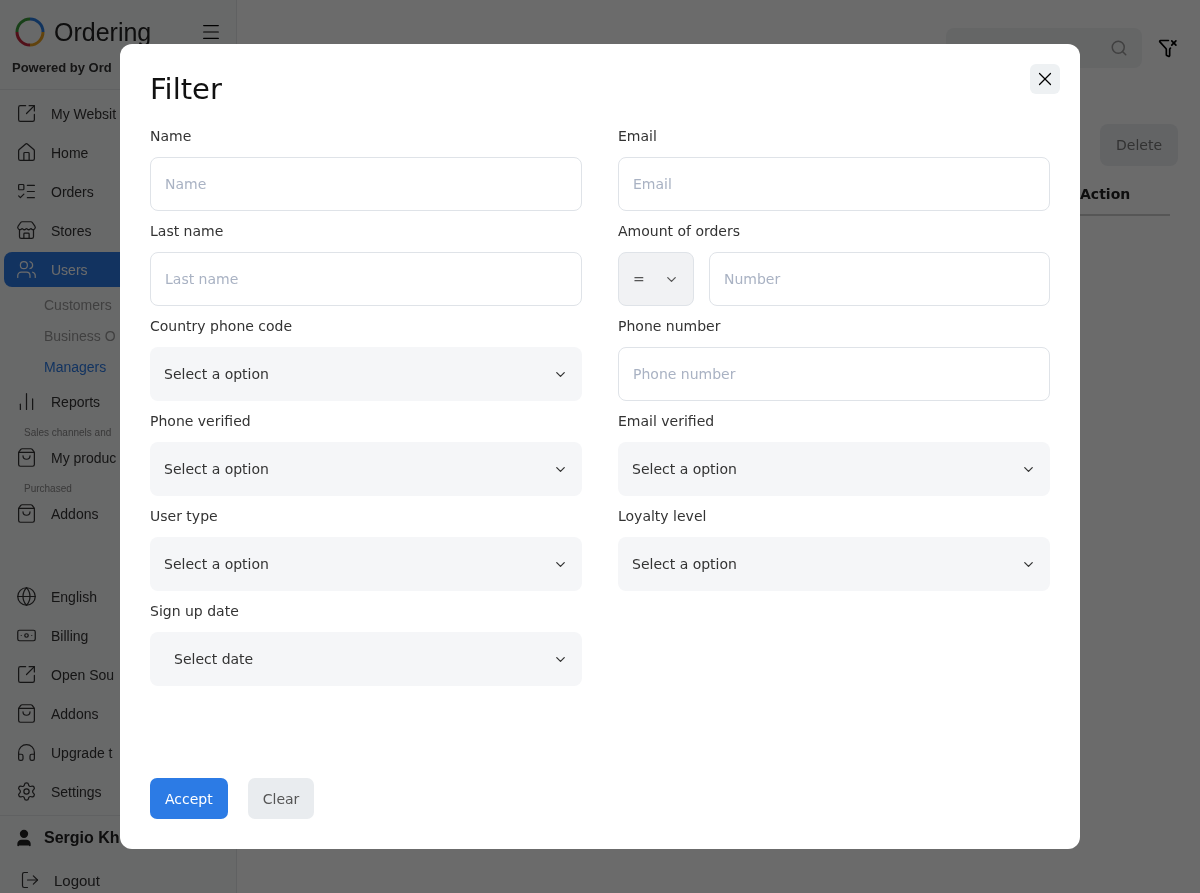 The width and height of the screenshot is (1200, 893). Describe the element at coordinates (30, 880) in the screenshot. I see `logout-icon` at that location.